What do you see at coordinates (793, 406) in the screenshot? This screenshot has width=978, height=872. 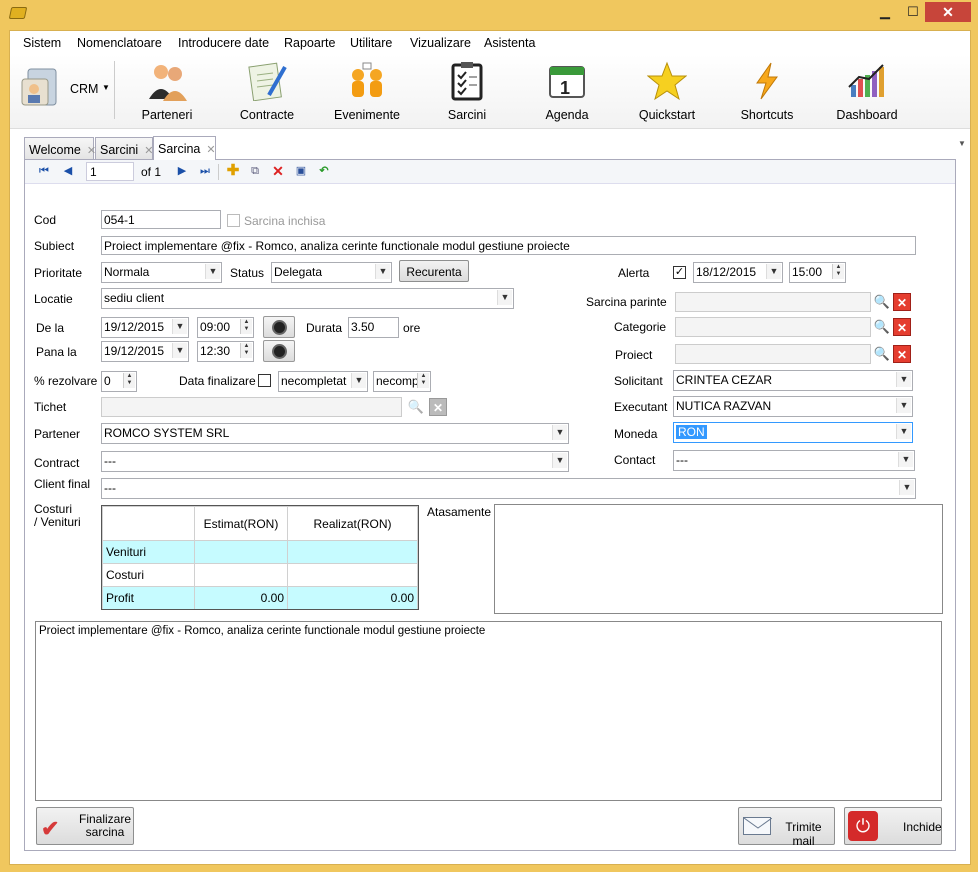 I see `executant-select: NUTICA RAZVAN ▼` at bounding box center [793, 406].